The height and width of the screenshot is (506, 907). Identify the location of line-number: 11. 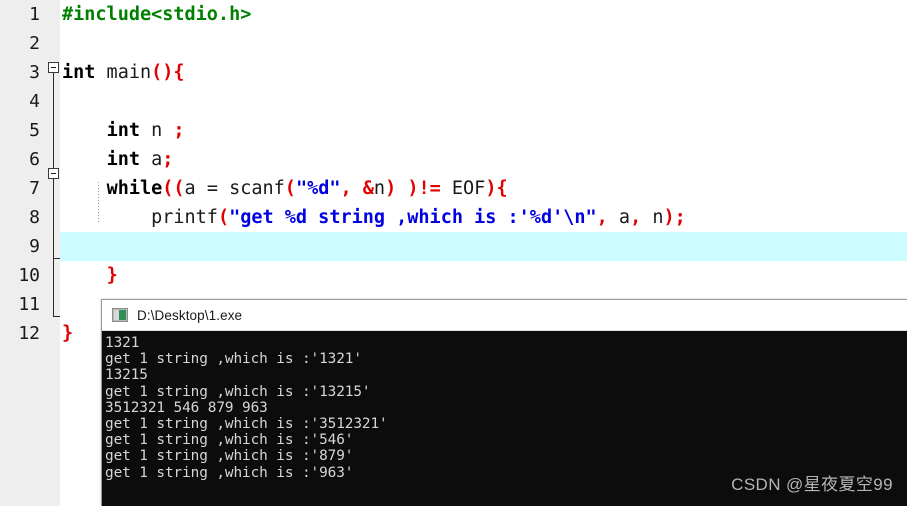
(29, 304).